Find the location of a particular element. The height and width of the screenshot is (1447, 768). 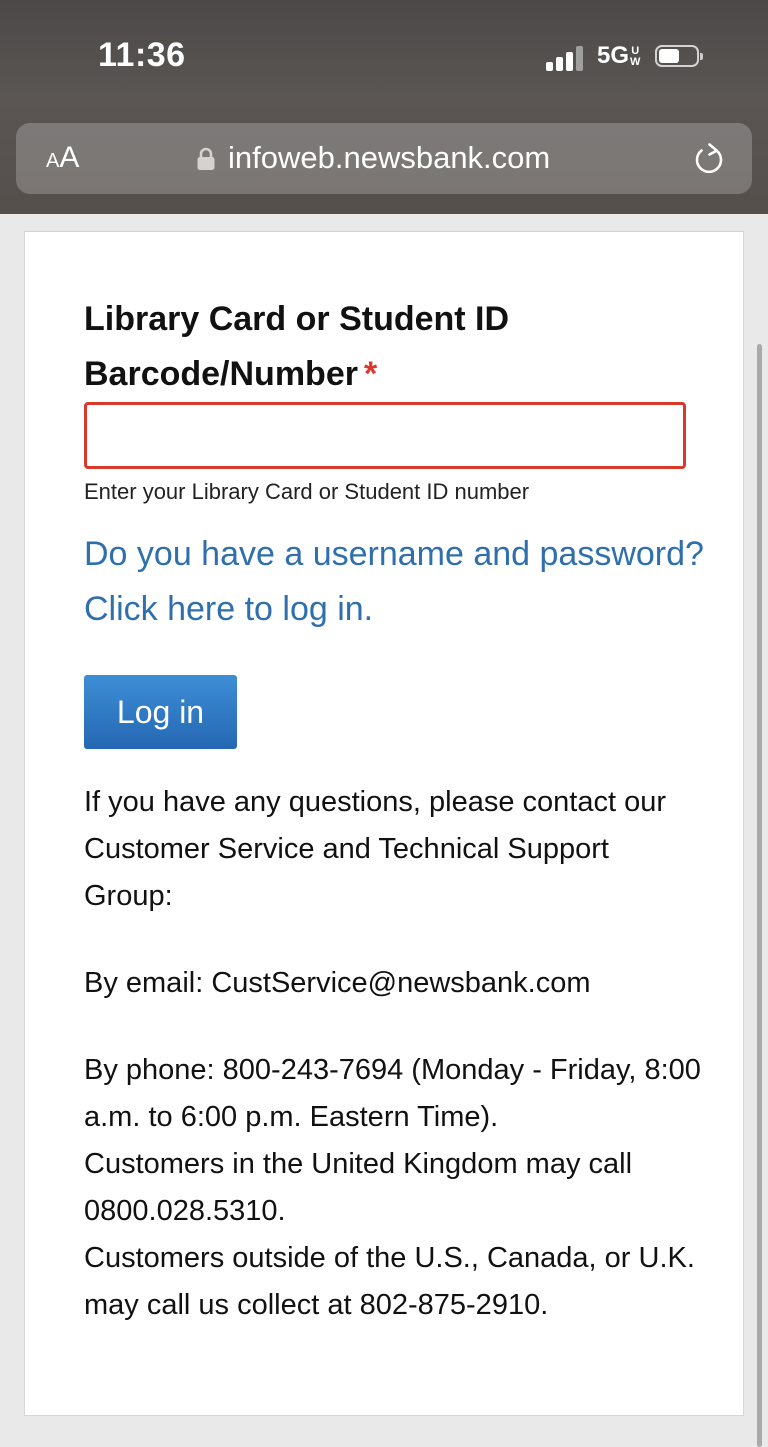

support-email: By email: CustService@newsbank.com is located at coordinates (337, 983).